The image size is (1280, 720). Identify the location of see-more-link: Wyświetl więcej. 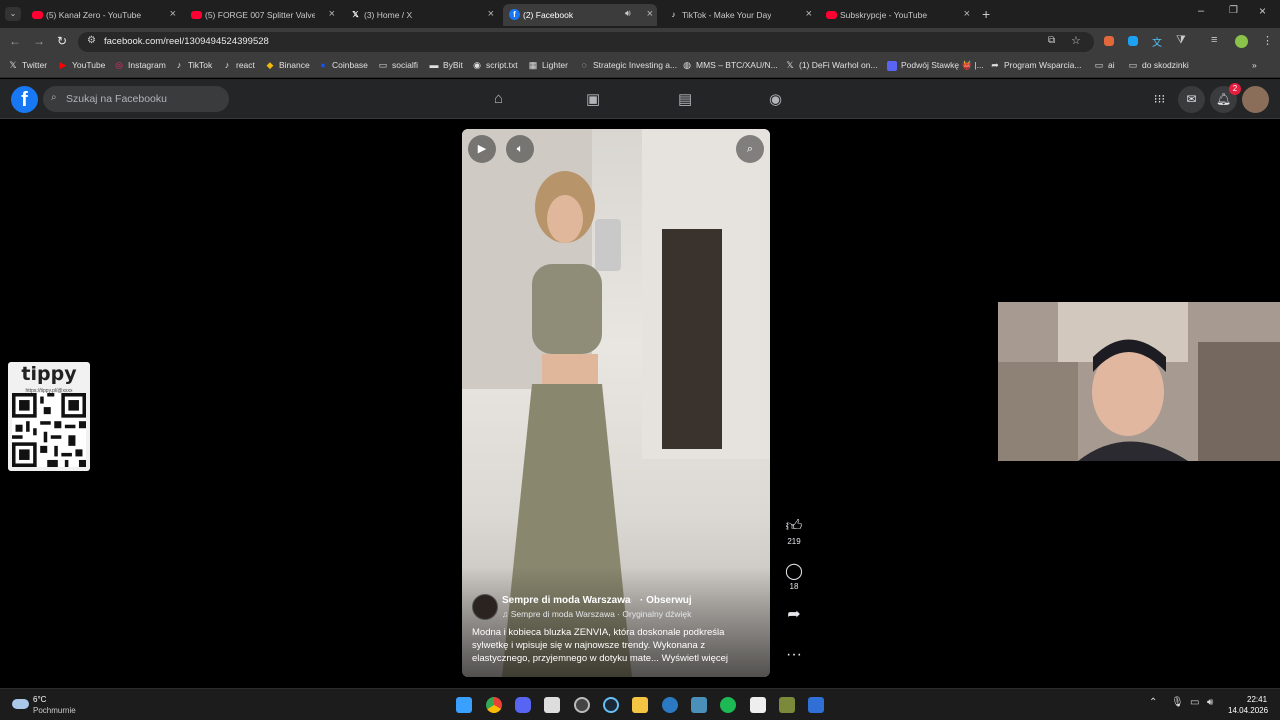
(695, 658).